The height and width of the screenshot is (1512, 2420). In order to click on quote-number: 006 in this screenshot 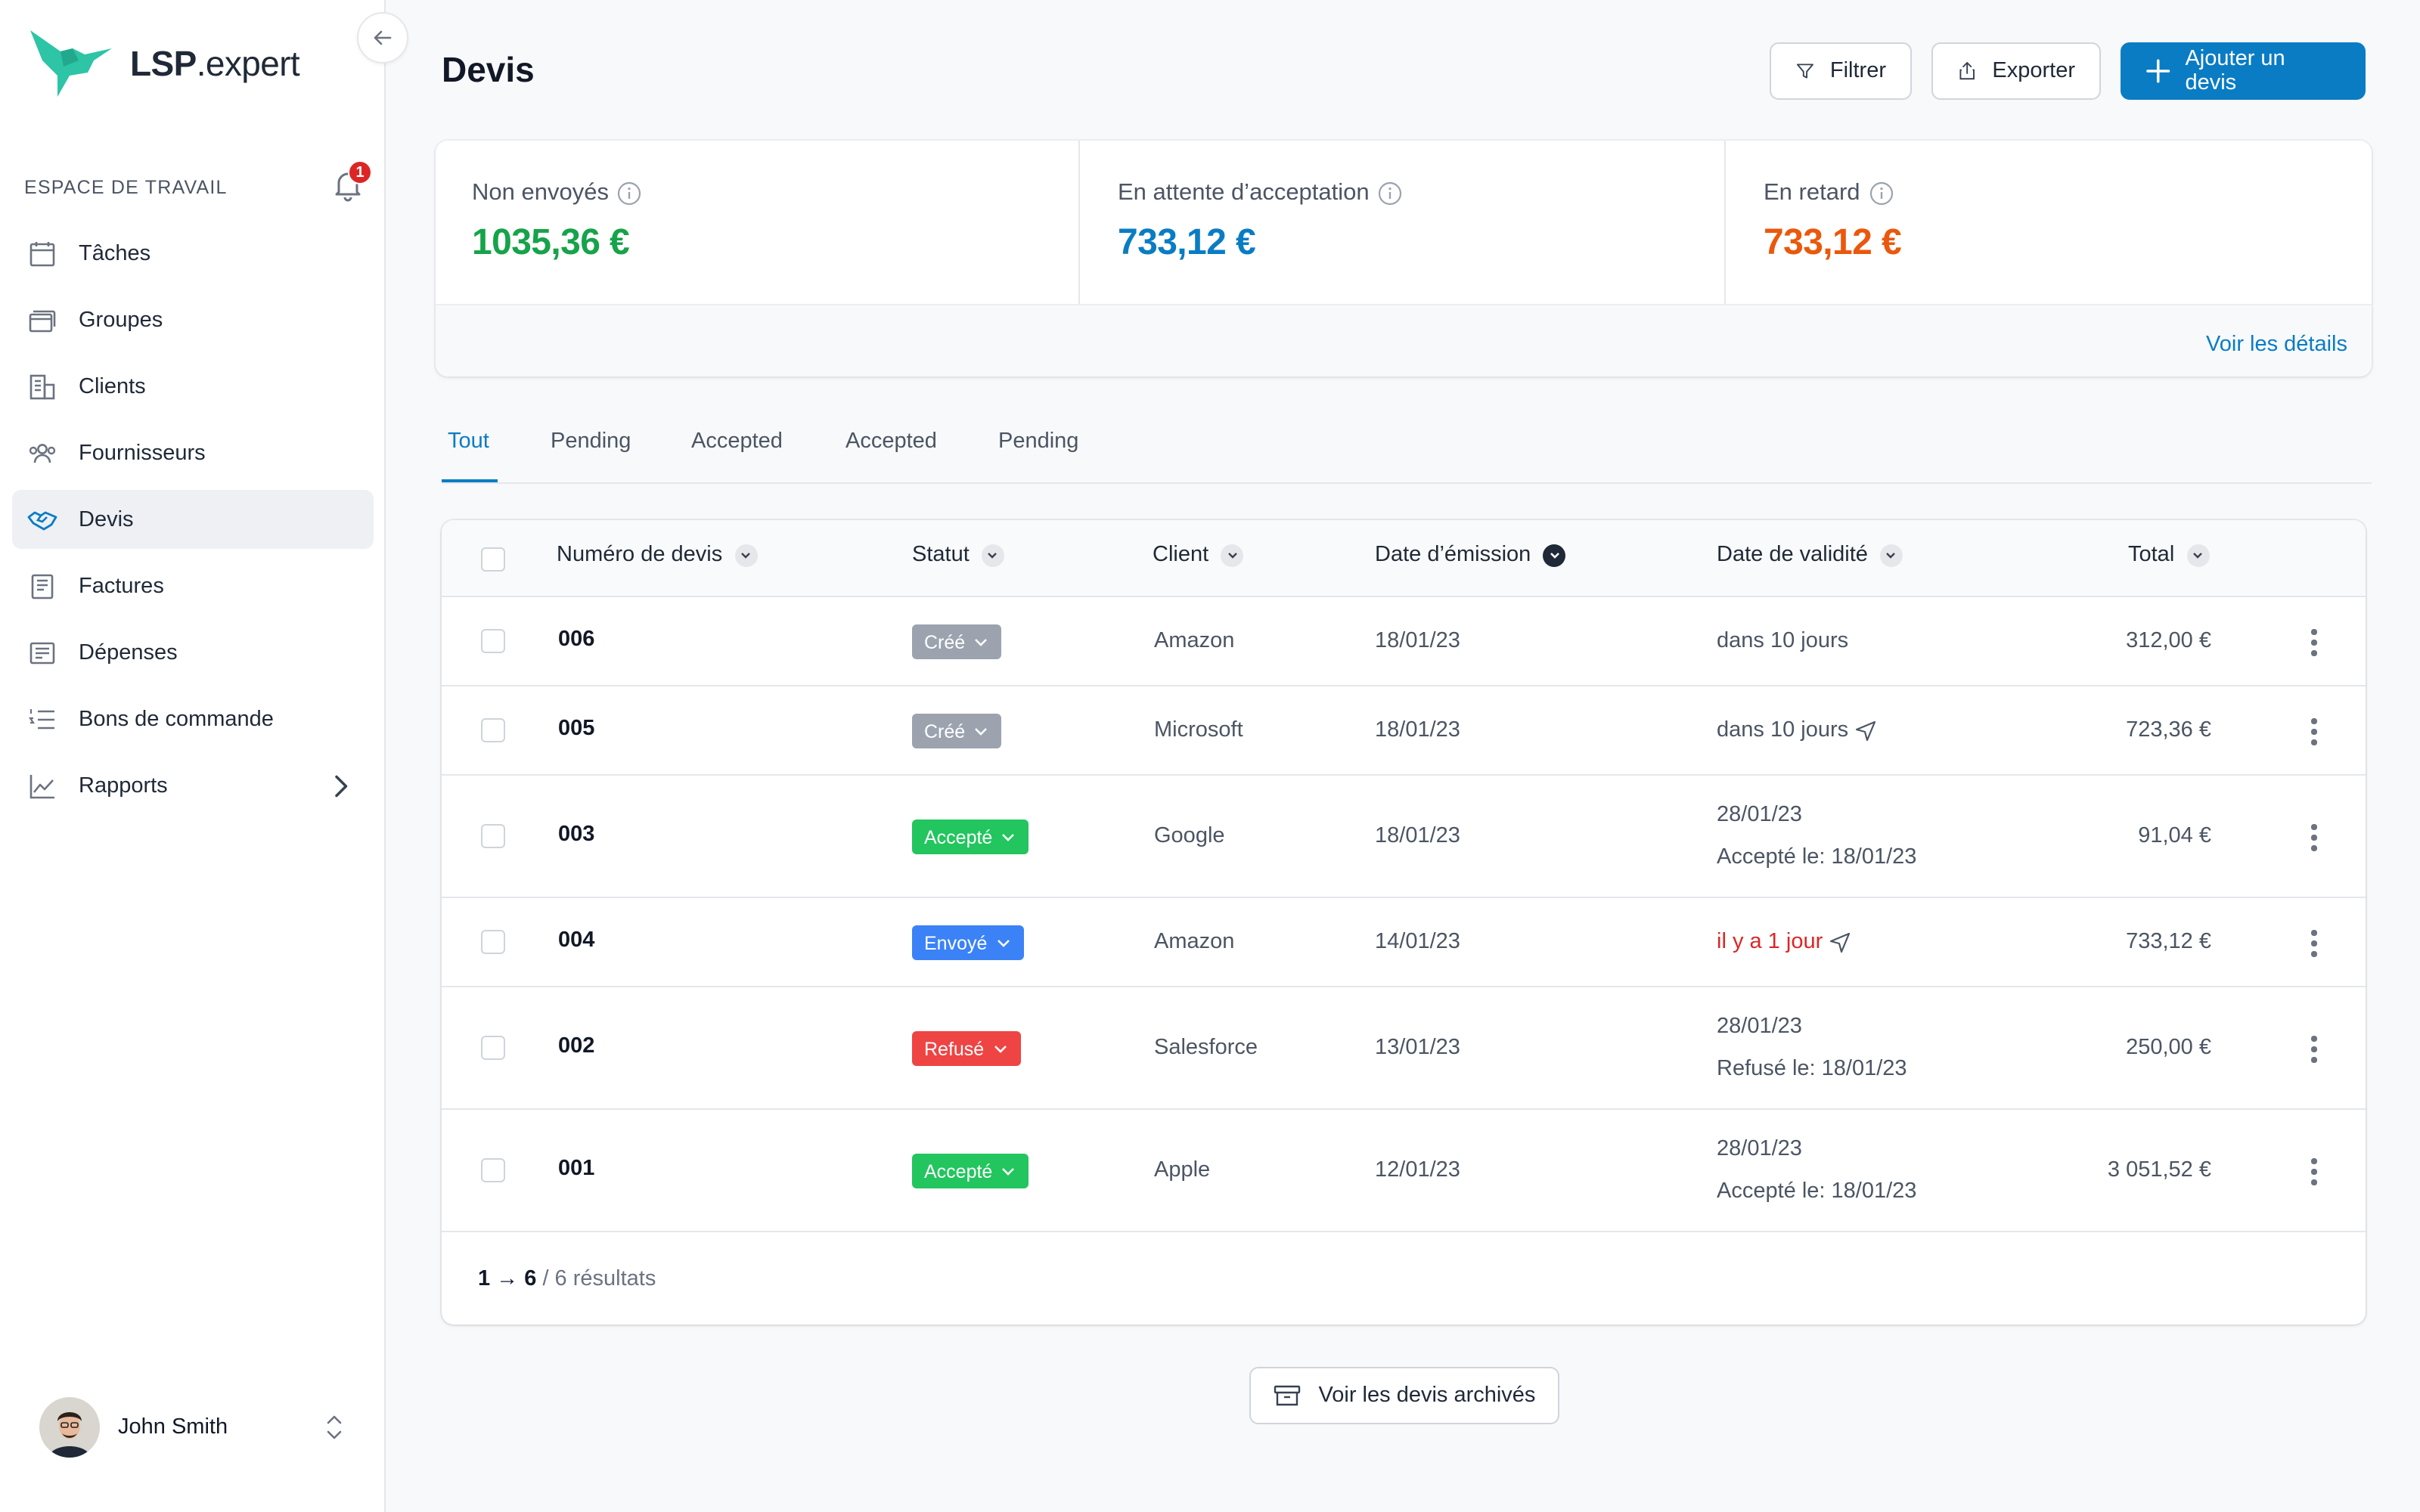, I will do `click(576, 639)`.